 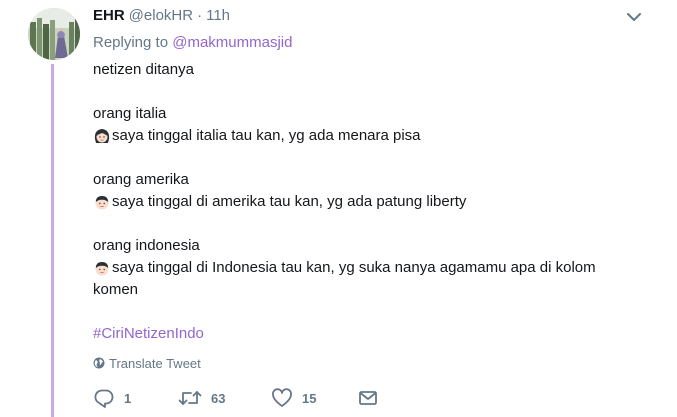 I want to click on retweet-count: 63, so click(x=218, y=398).